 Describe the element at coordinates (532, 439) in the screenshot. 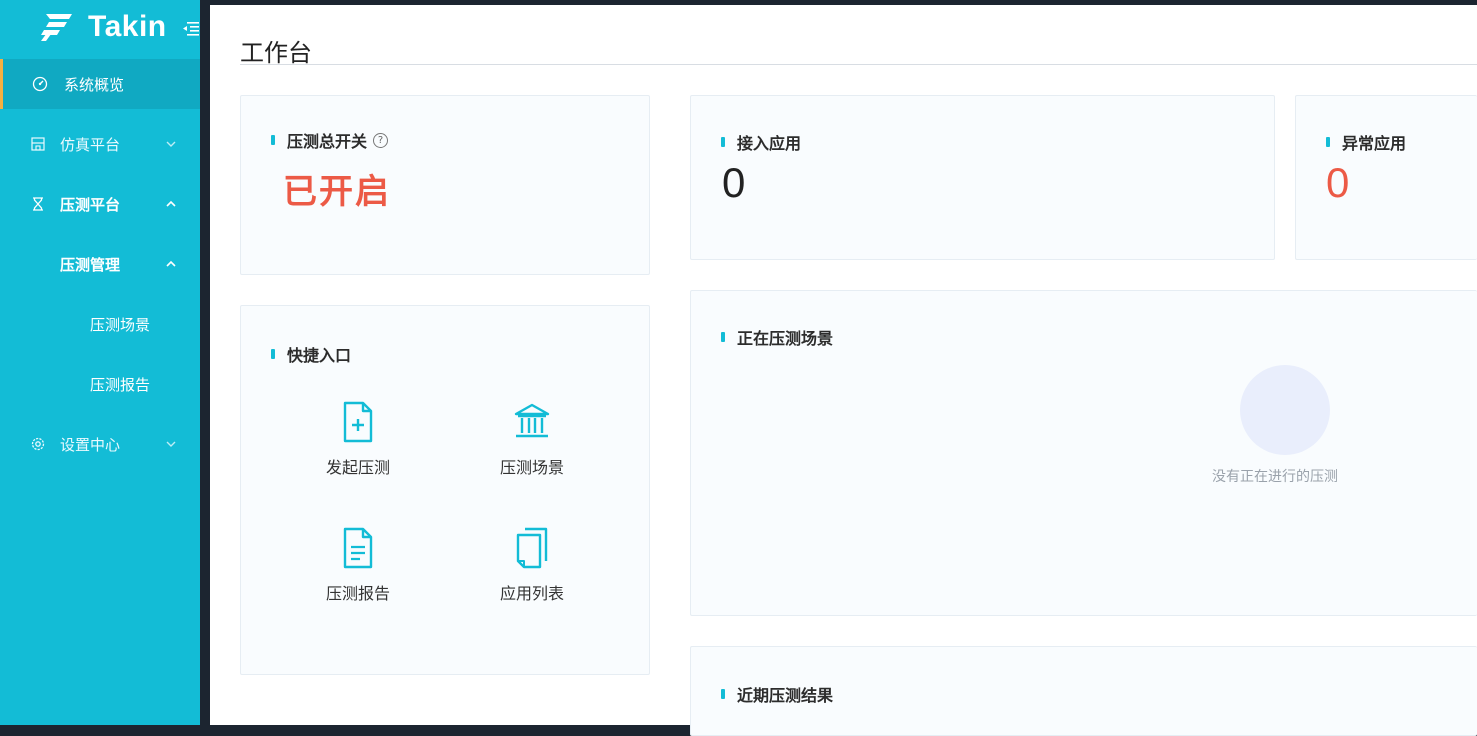

I see `shortcut-scenes: 压测场景` at that location.